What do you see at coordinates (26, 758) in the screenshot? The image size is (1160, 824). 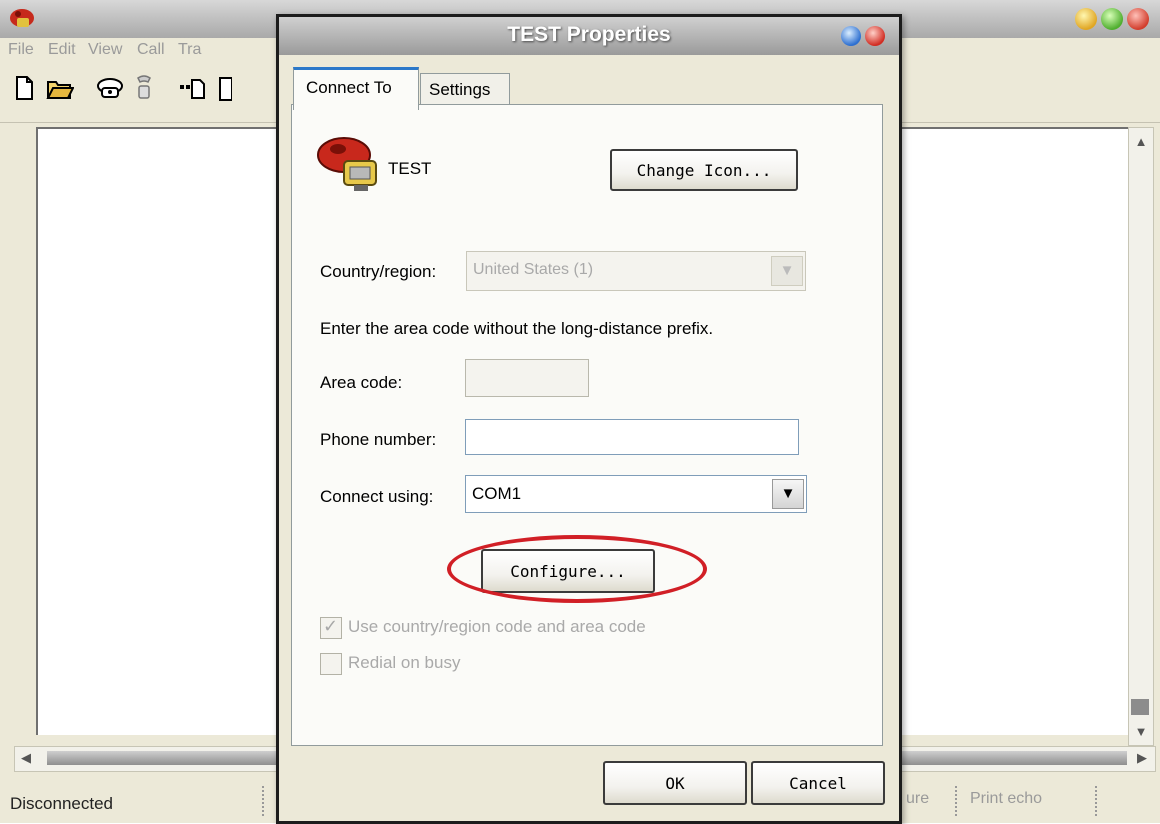 I see `scroll-left-icon: ◀` at bounding box center [26, 758].